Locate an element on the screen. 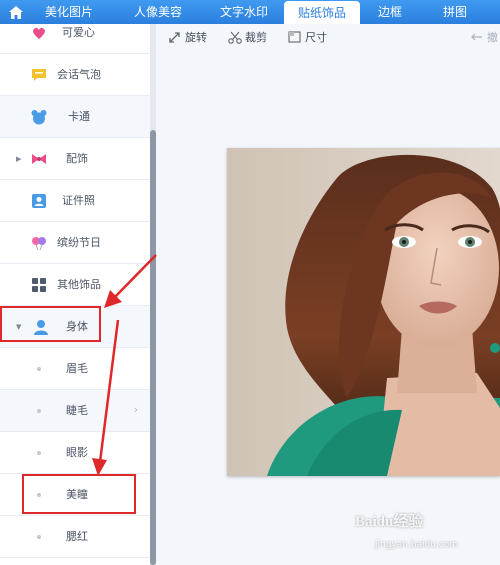 The image size is (500, 565). watermark: Baidu经验 jingyan.baidu.com is located at coordinates (425, 532).